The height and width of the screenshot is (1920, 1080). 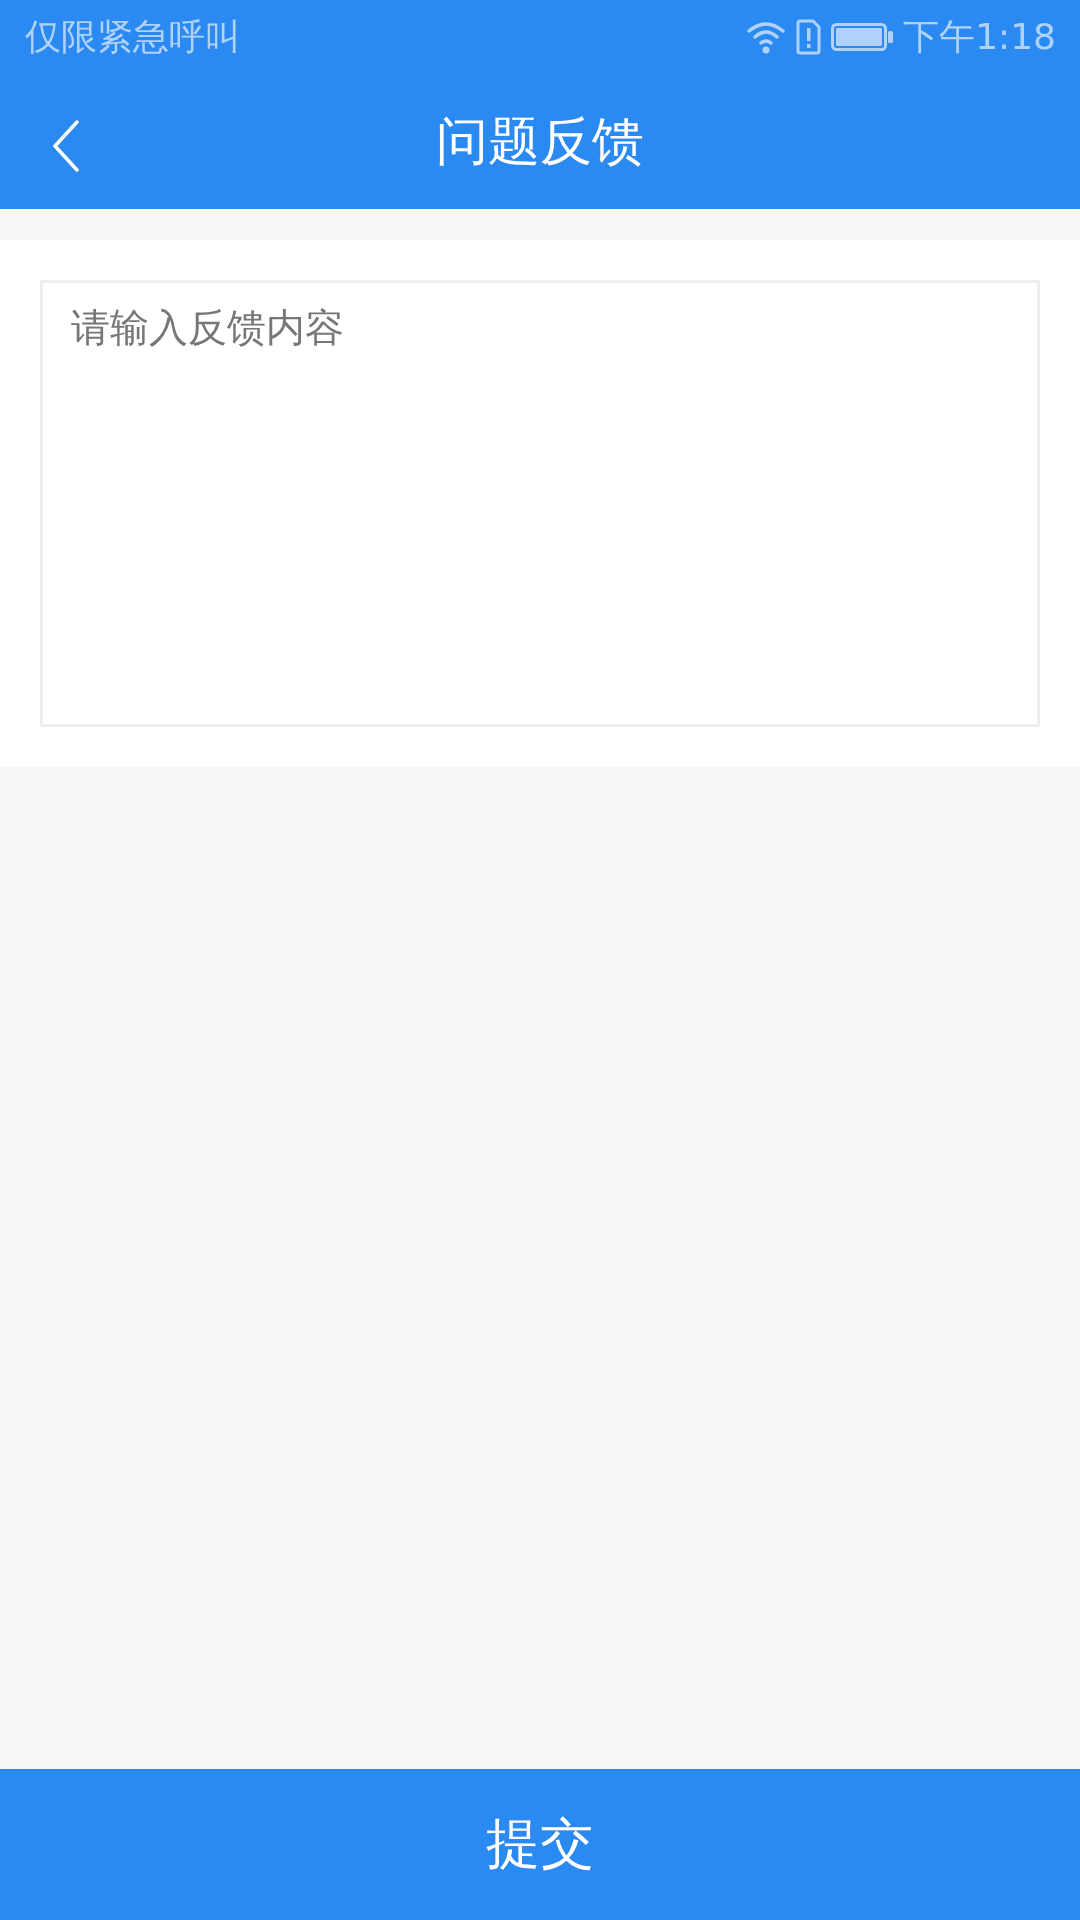 What do you see at coordinates (809, 36) in the screenshot?
I see `sim-alert-icon` at bounding box center [809, 36].